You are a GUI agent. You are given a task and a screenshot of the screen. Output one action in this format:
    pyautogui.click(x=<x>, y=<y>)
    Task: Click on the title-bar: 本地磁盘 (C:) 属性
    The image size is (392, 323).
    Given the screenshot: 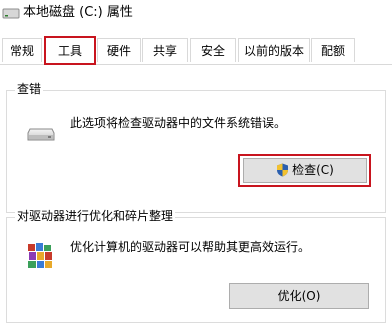 What is the action you would take?
    pyautogui.click(x=196, y=16)
    